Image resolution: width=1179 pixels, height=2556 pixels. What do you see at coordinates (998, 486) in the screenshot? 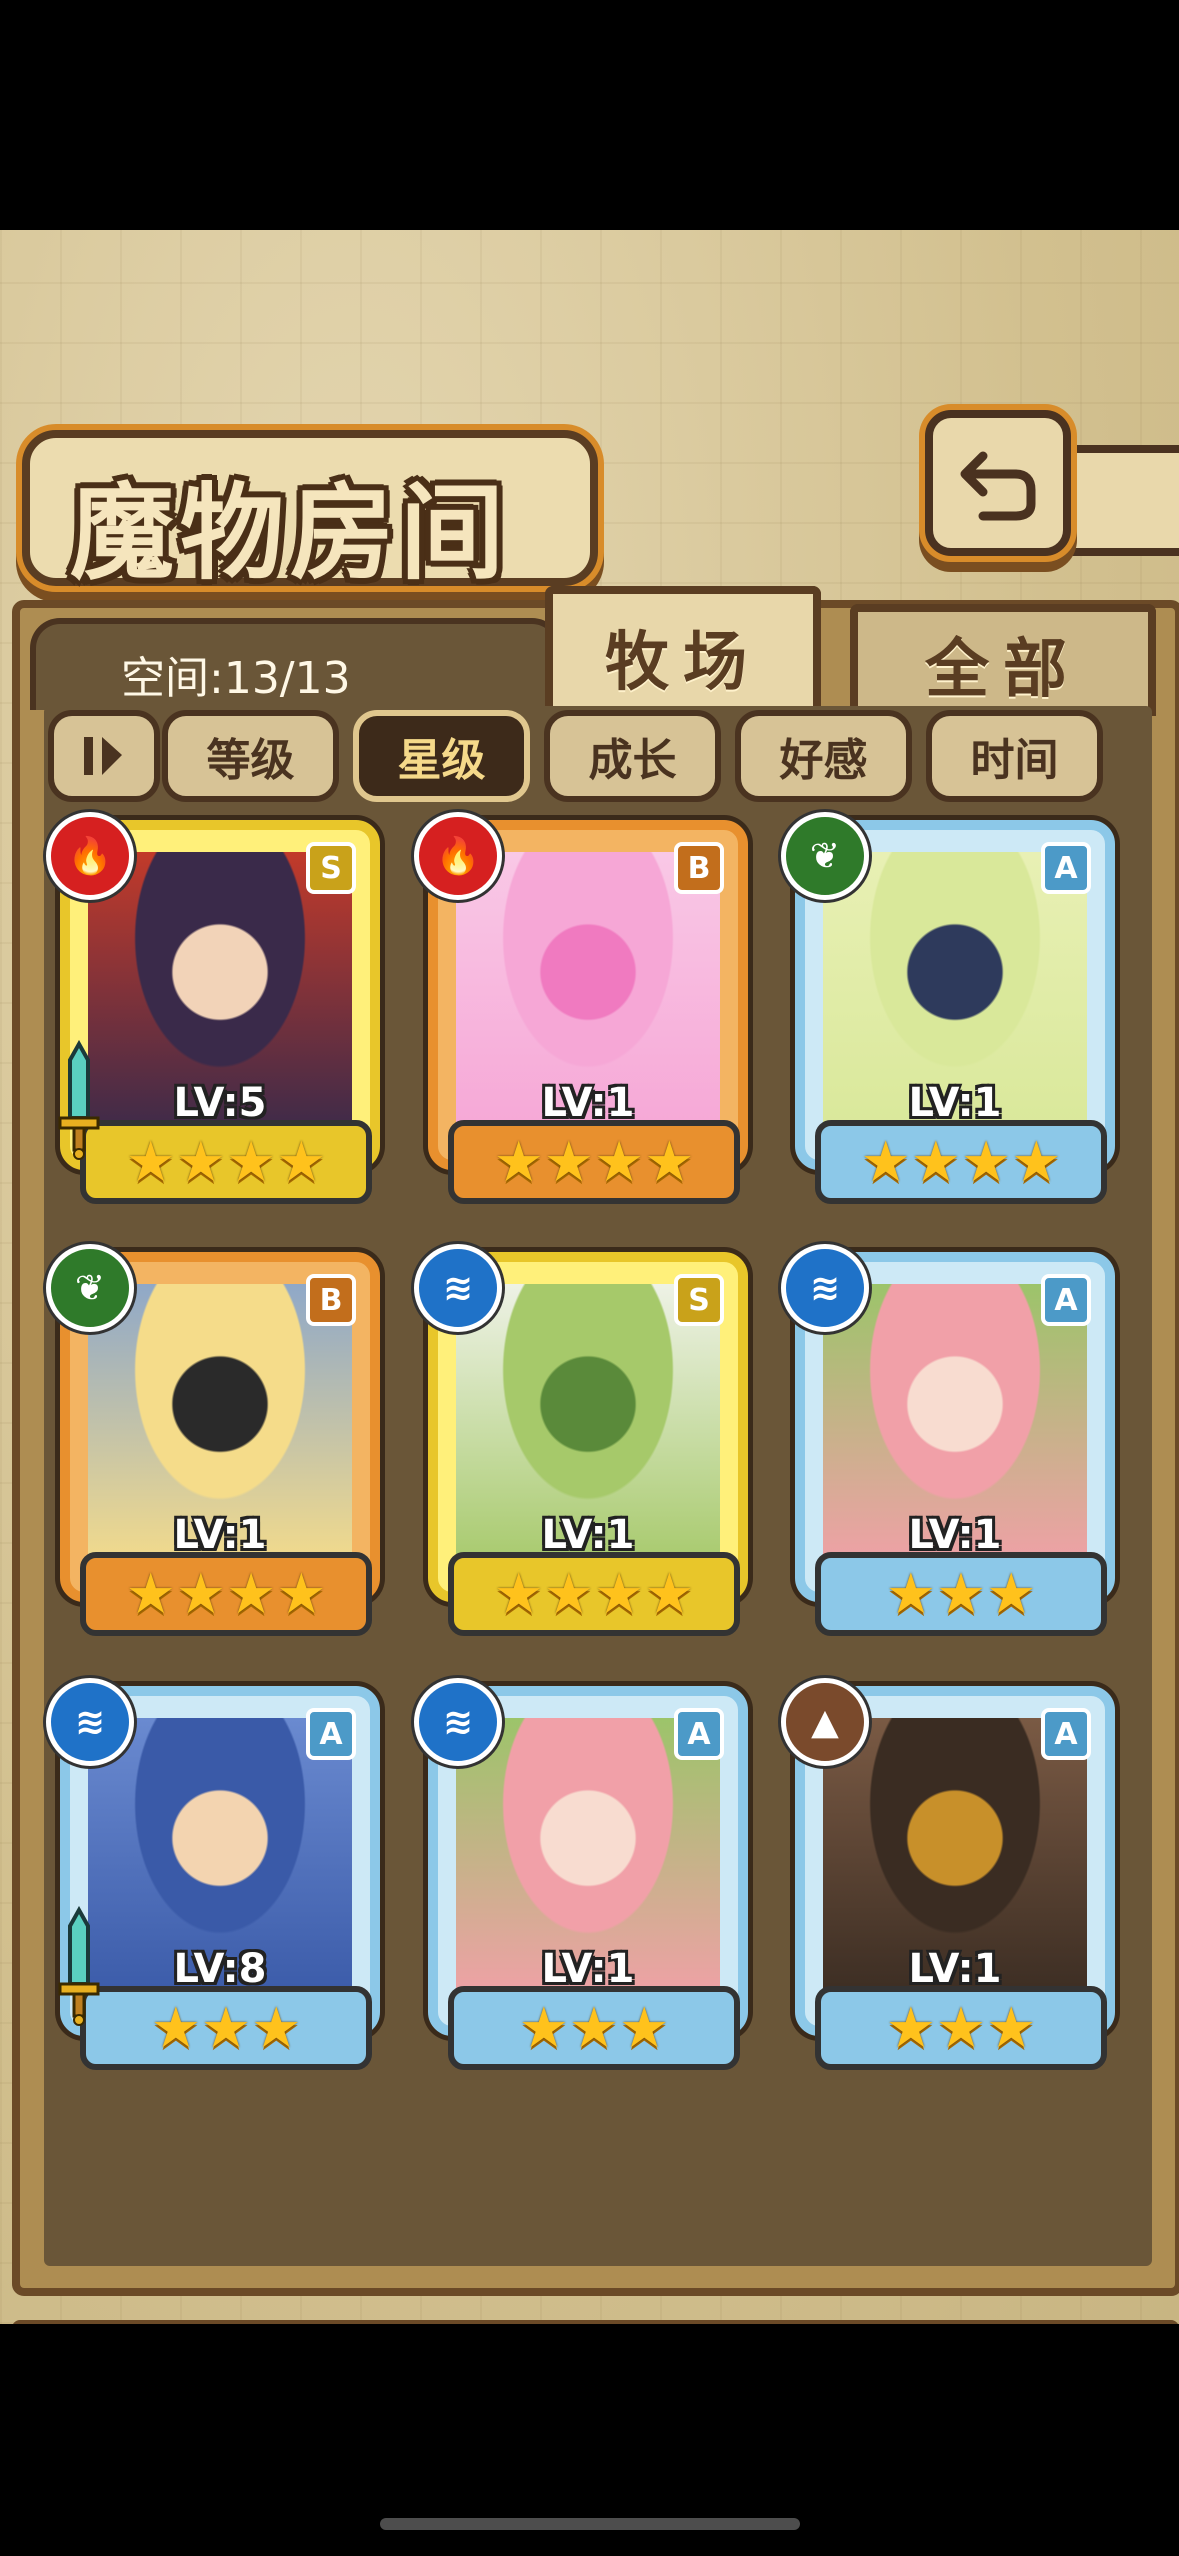
I see `back-arrow-icon` at bounding box center [998, 486].